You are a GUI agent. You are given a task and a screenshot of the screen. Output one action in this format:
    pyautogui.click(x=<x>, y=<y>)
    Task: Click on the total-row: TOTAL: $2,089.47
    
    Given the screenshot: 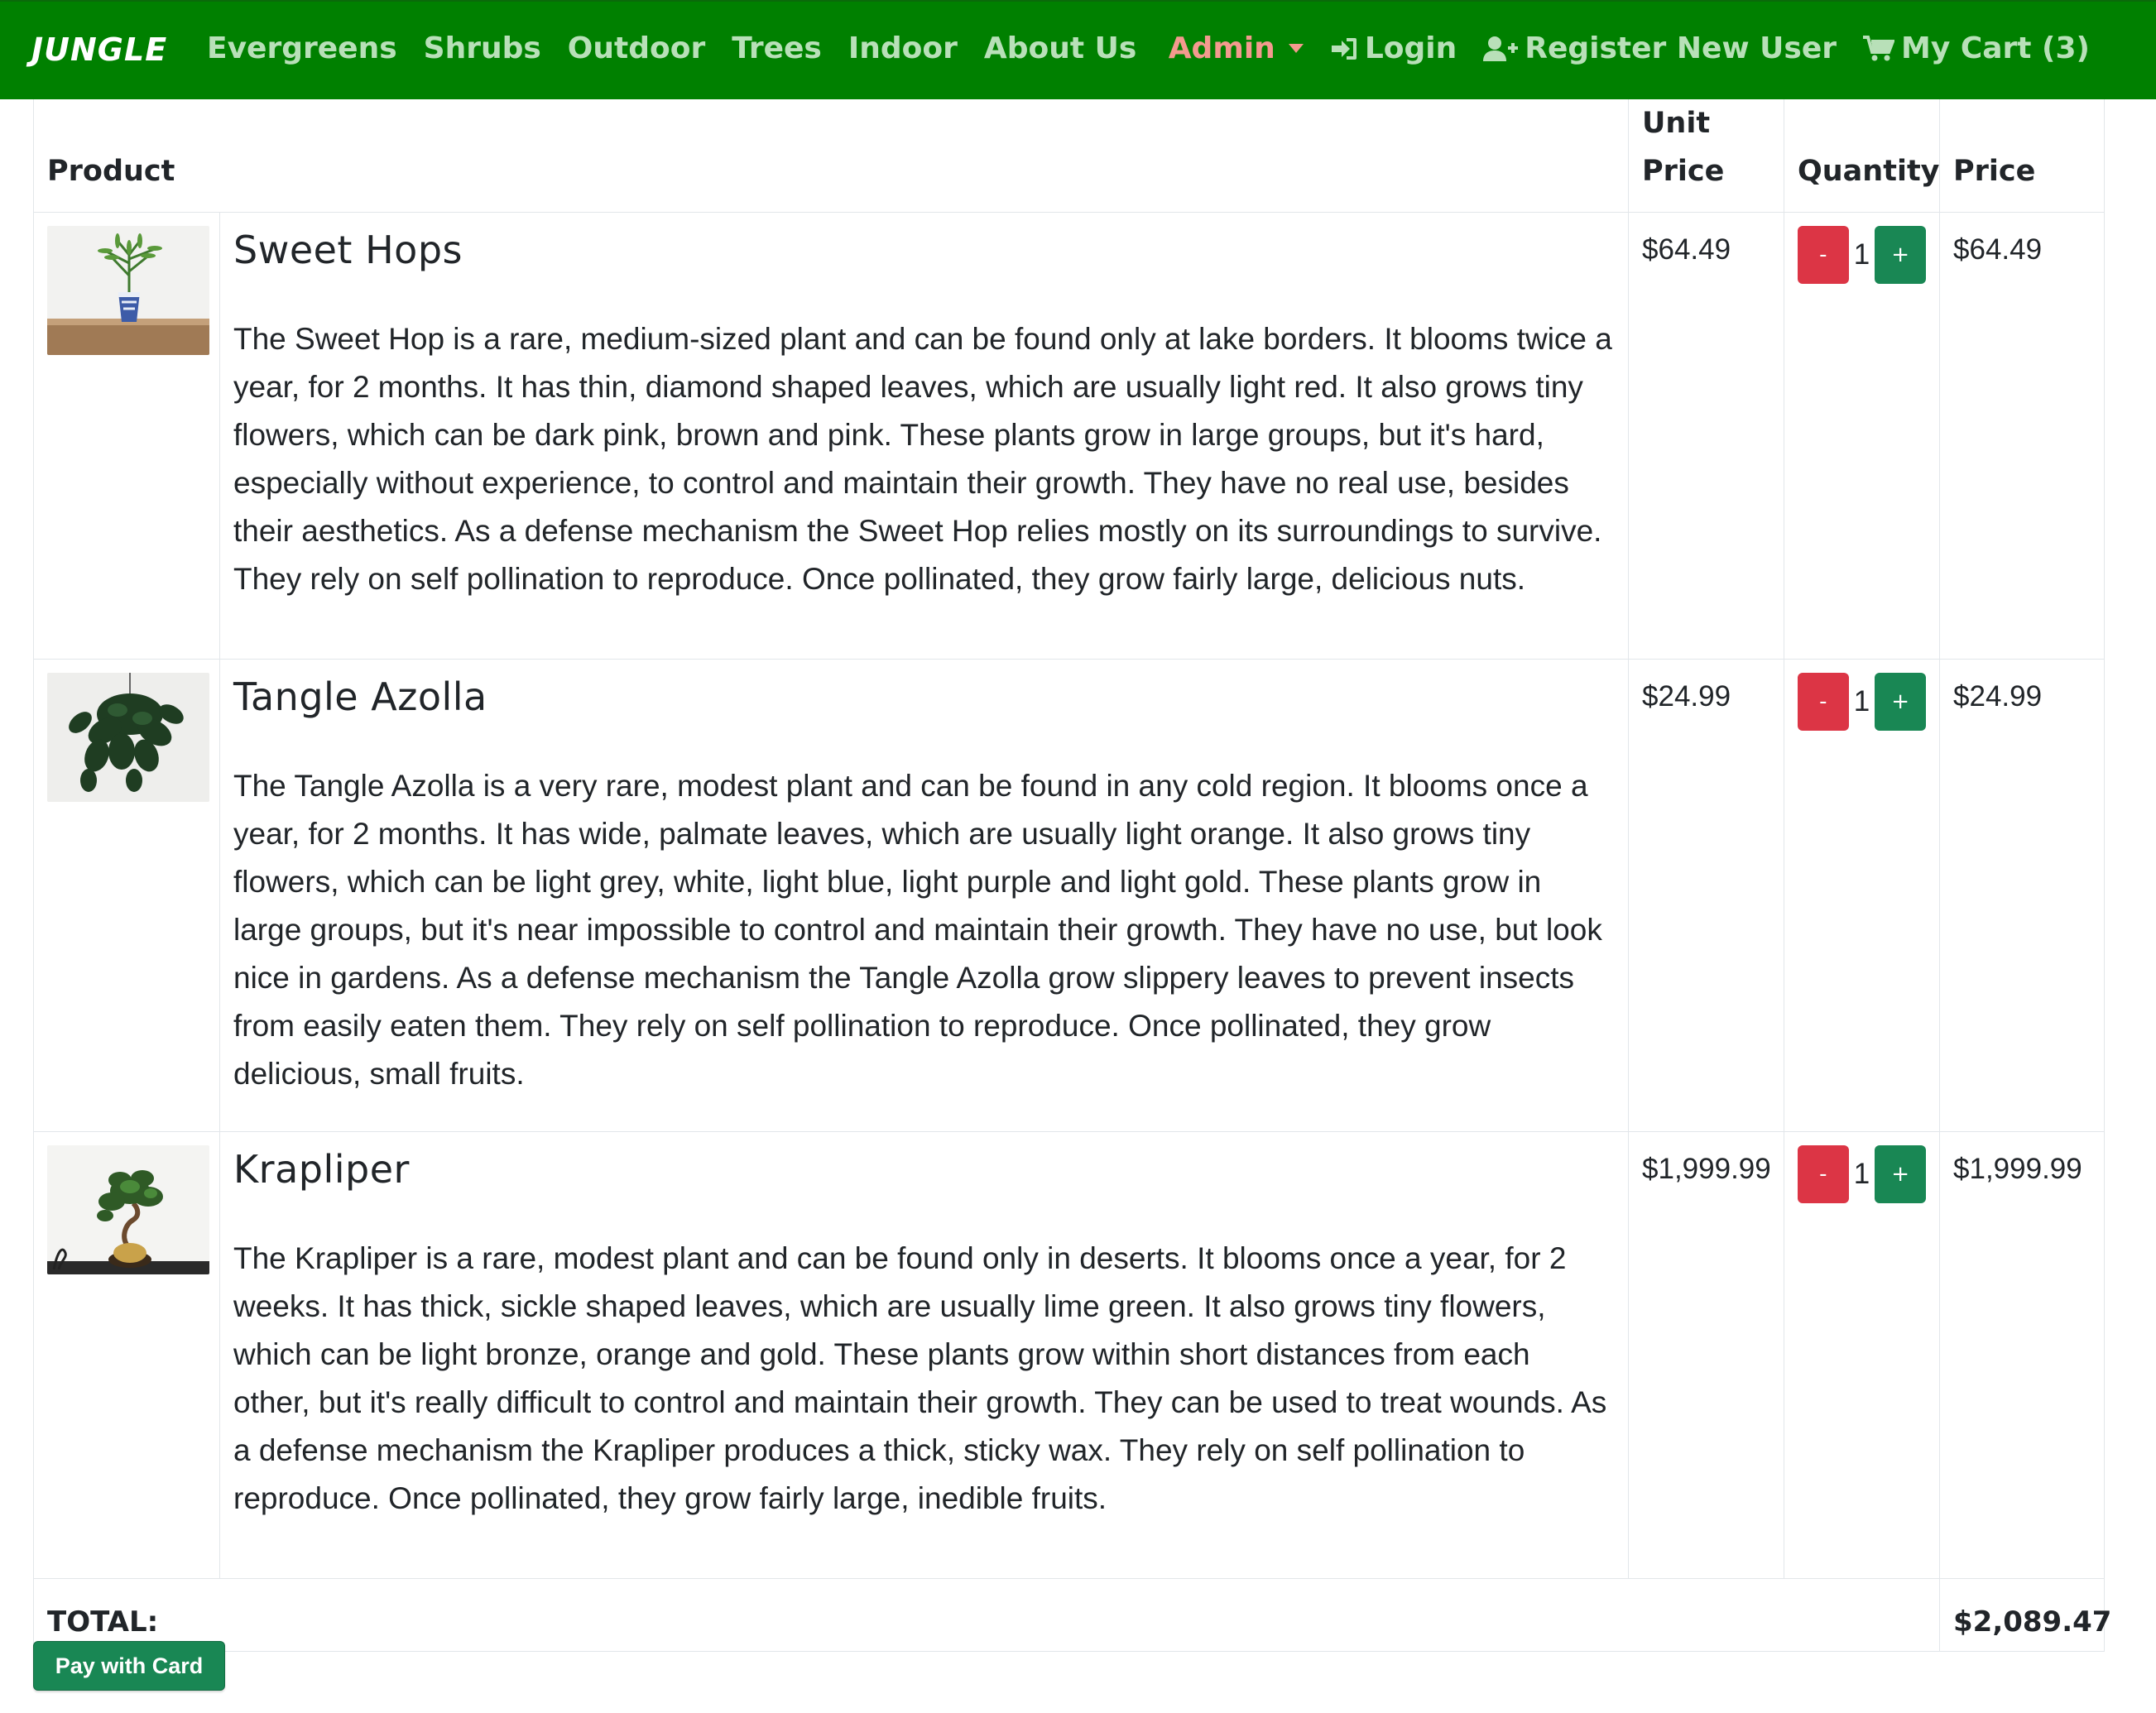 What is the action you would take?
    pyautogui.click(x=1071, y=1615)
    